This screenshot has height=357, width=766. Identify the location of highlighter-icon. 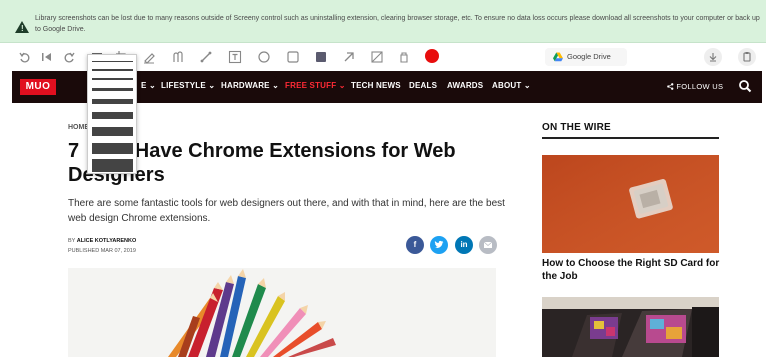
(178, 57).